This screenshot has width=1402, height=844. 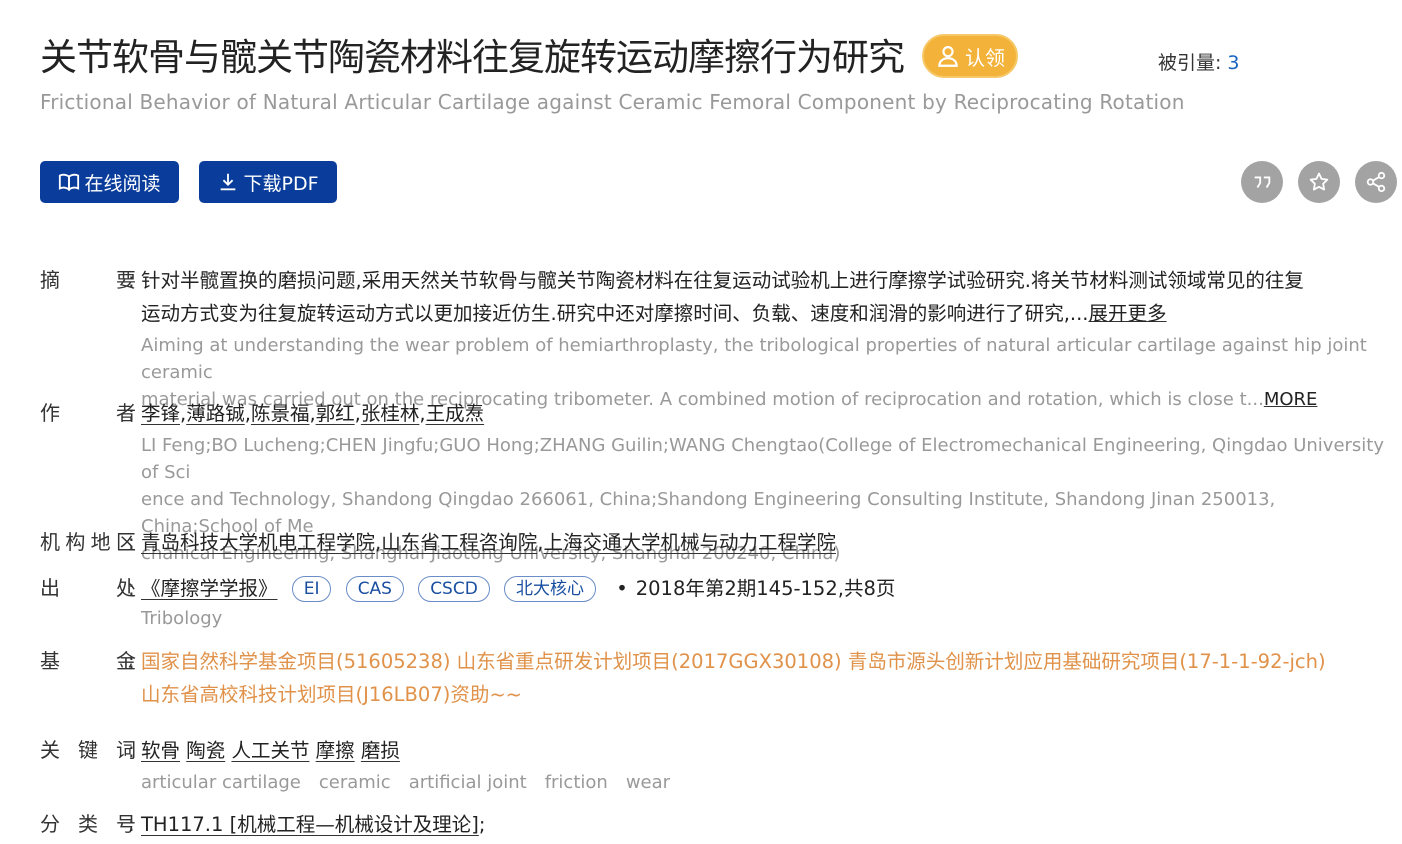 I want to click on cite-button, so click(x=1262, y=182).